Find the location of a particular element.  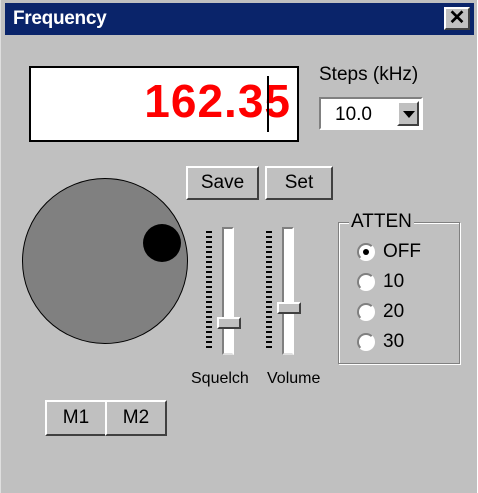

tuning-knob is located at coordinates (105, 261).